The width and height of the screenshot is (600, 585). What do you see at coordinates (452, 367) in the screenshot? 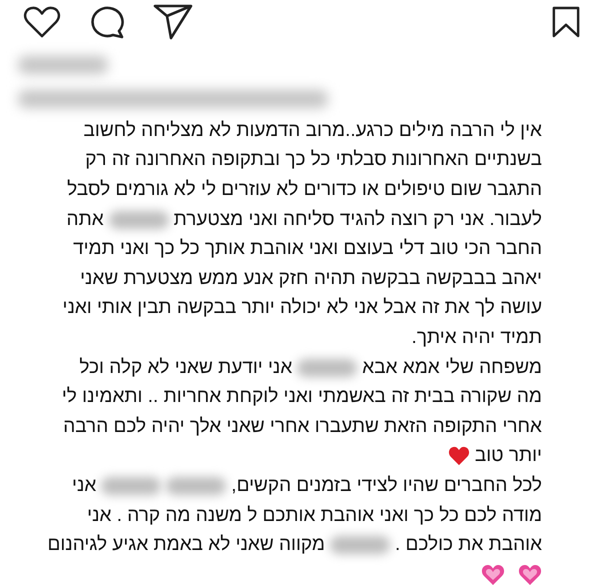
I see `caption-text: משפחה שלי אמא אבא` at bounding box center [452, 367].